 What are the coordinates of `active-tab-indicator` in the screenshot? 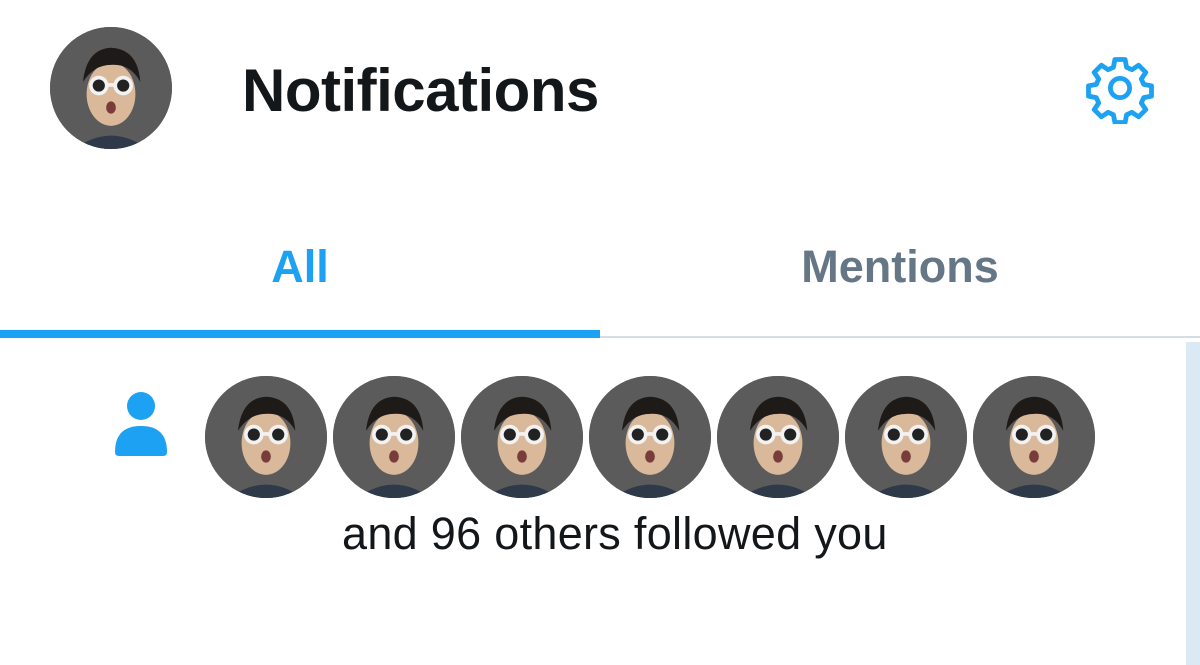 It's located at (300, 334).